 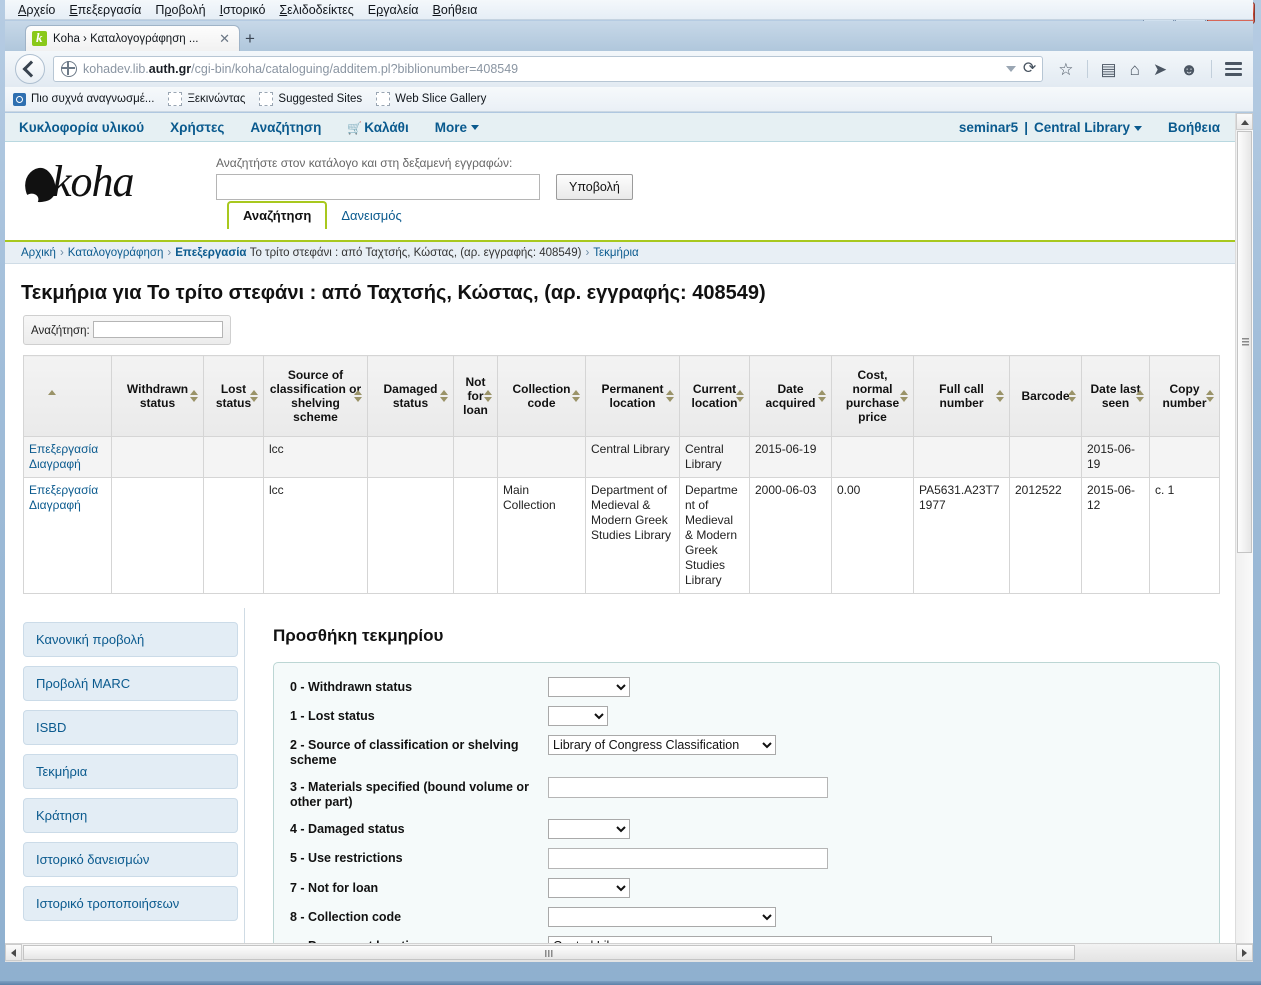 I want to click on materials-specified-input, so click(x=688, y=787).